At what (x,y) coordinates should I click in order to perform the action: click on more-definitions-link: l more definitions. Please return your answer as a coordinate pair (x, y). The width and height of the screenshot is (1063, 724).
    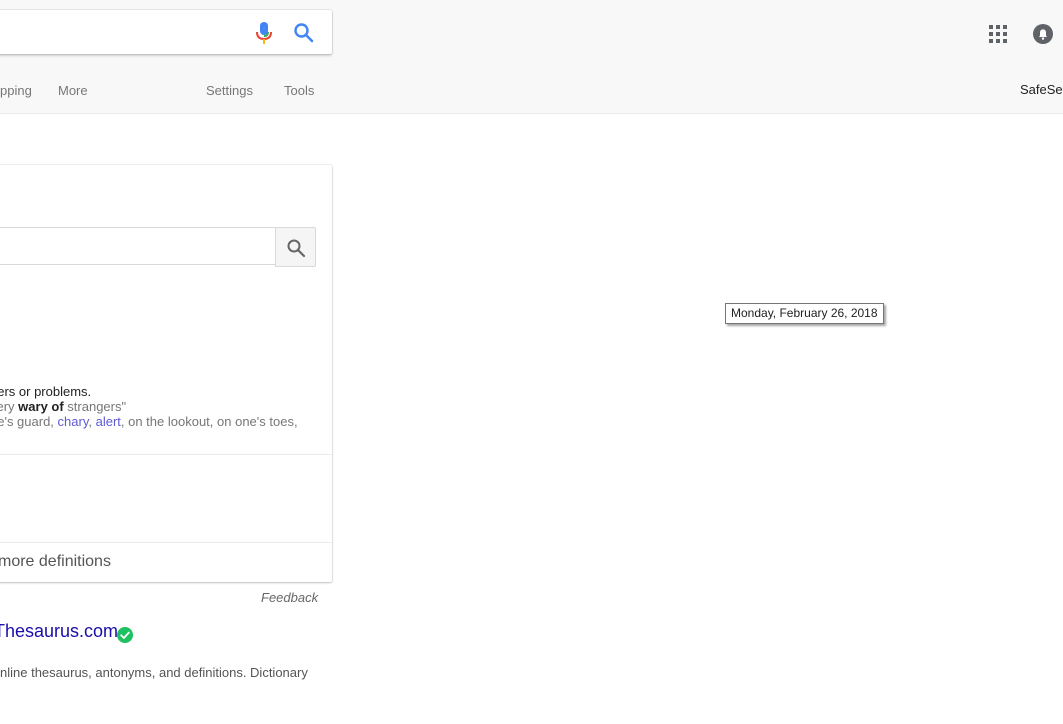
    Looking at the image, I should click on (55, 562).